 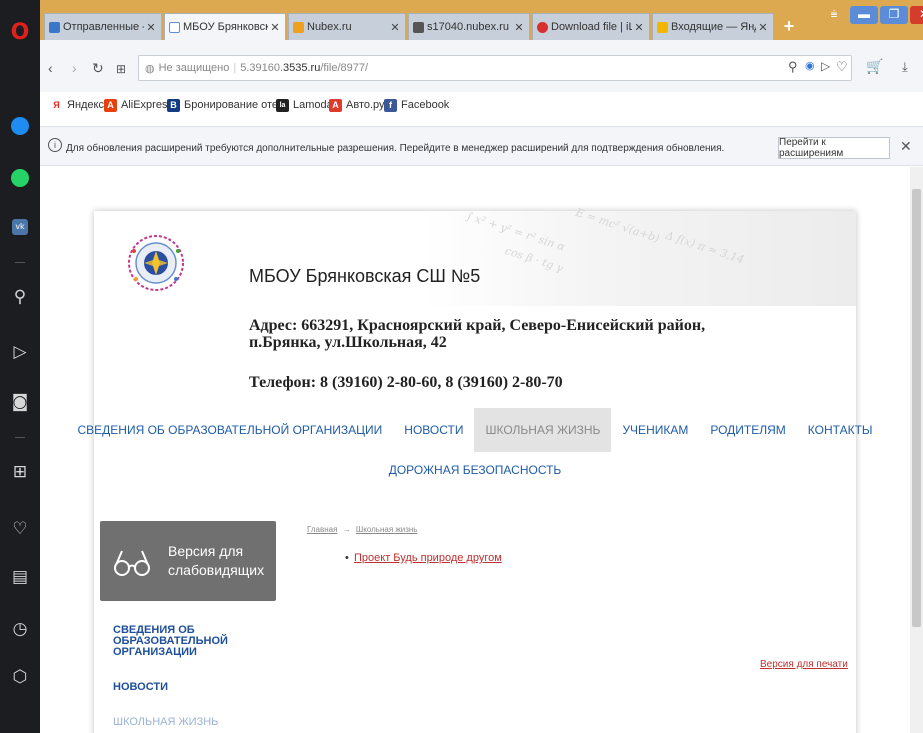 I want to click on search-in-page-icon: ⚲, so click(x=793, y=67).